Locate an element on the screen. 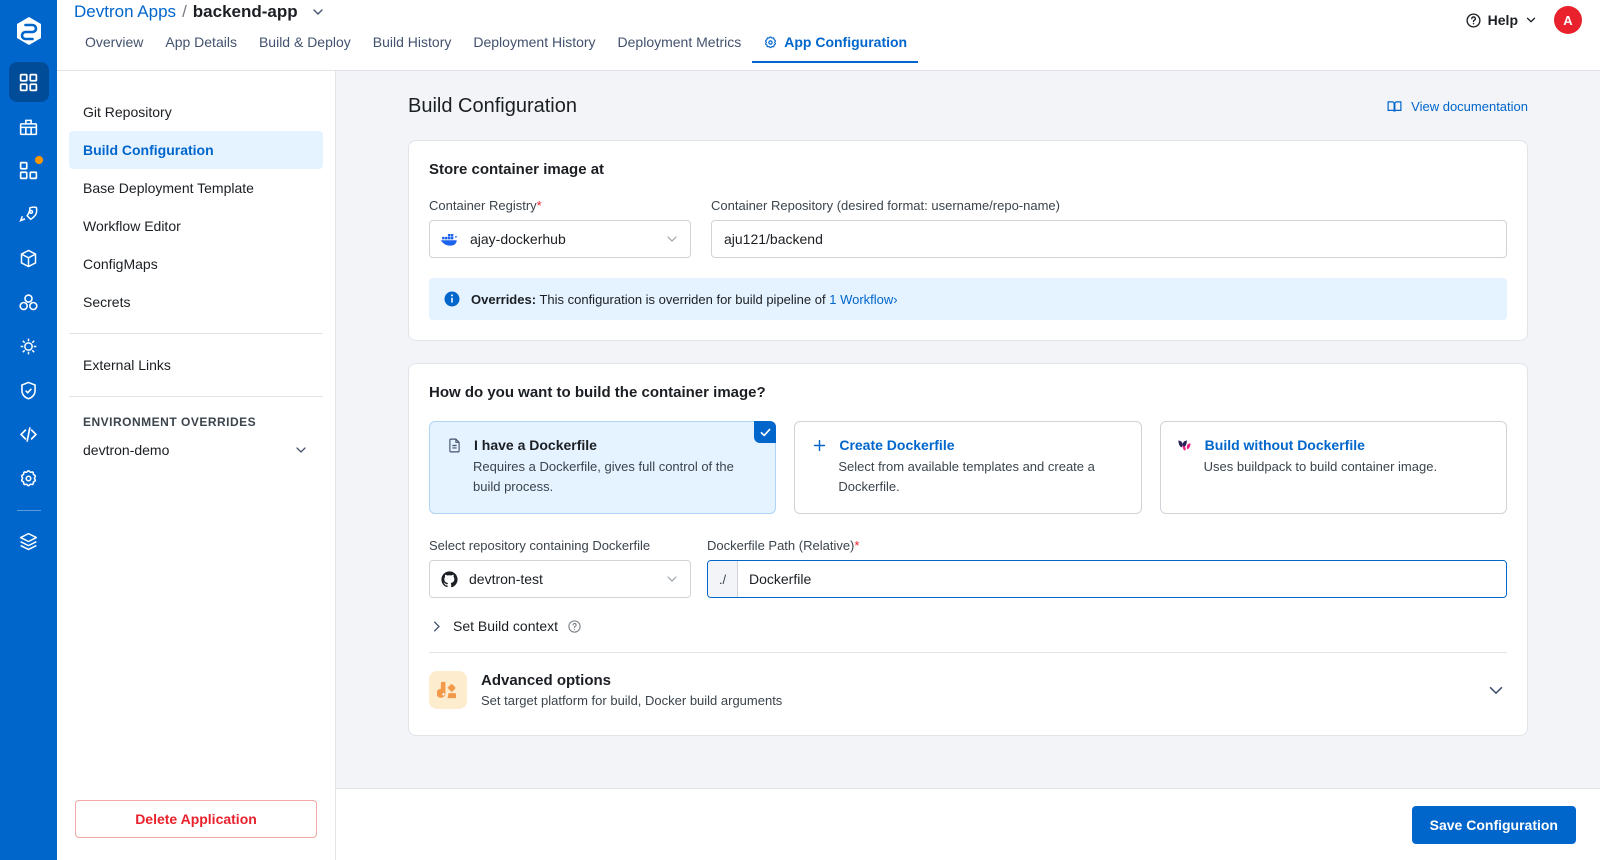  tab-overview: Overview is located at coordinates (114, 46).